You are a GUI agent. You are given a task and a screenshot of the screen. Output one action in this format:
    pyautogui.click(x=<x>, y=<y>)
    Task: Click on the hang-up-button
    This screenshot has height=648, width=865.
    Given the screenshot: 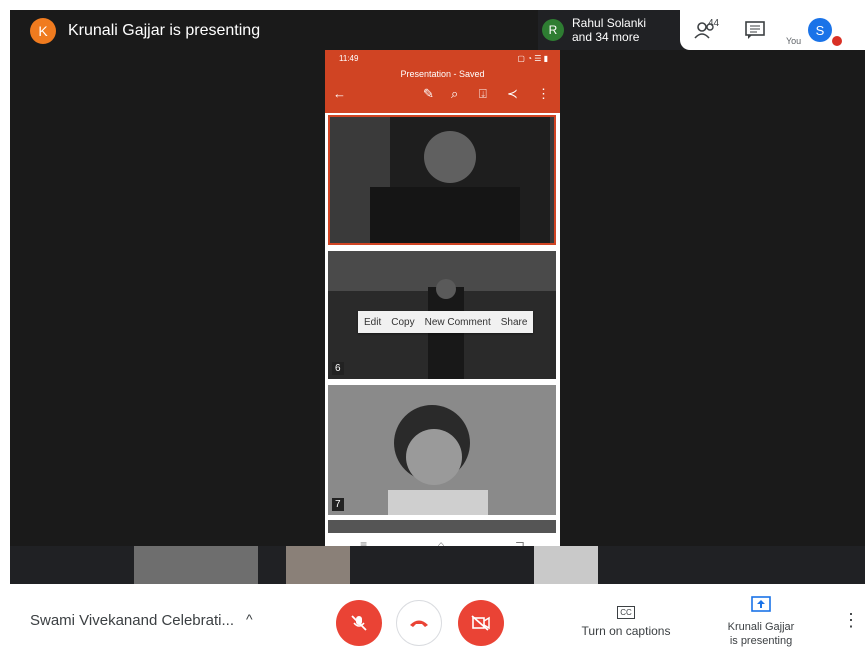 What is the action you would take?
    pyautogui.click(x=419, y=623)
    